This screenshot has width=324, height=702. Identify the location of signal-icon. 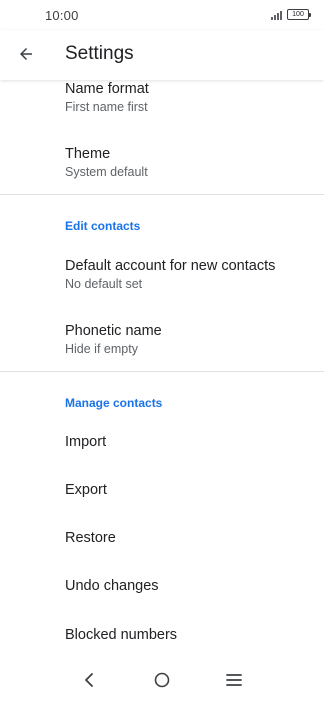
(277, 15).